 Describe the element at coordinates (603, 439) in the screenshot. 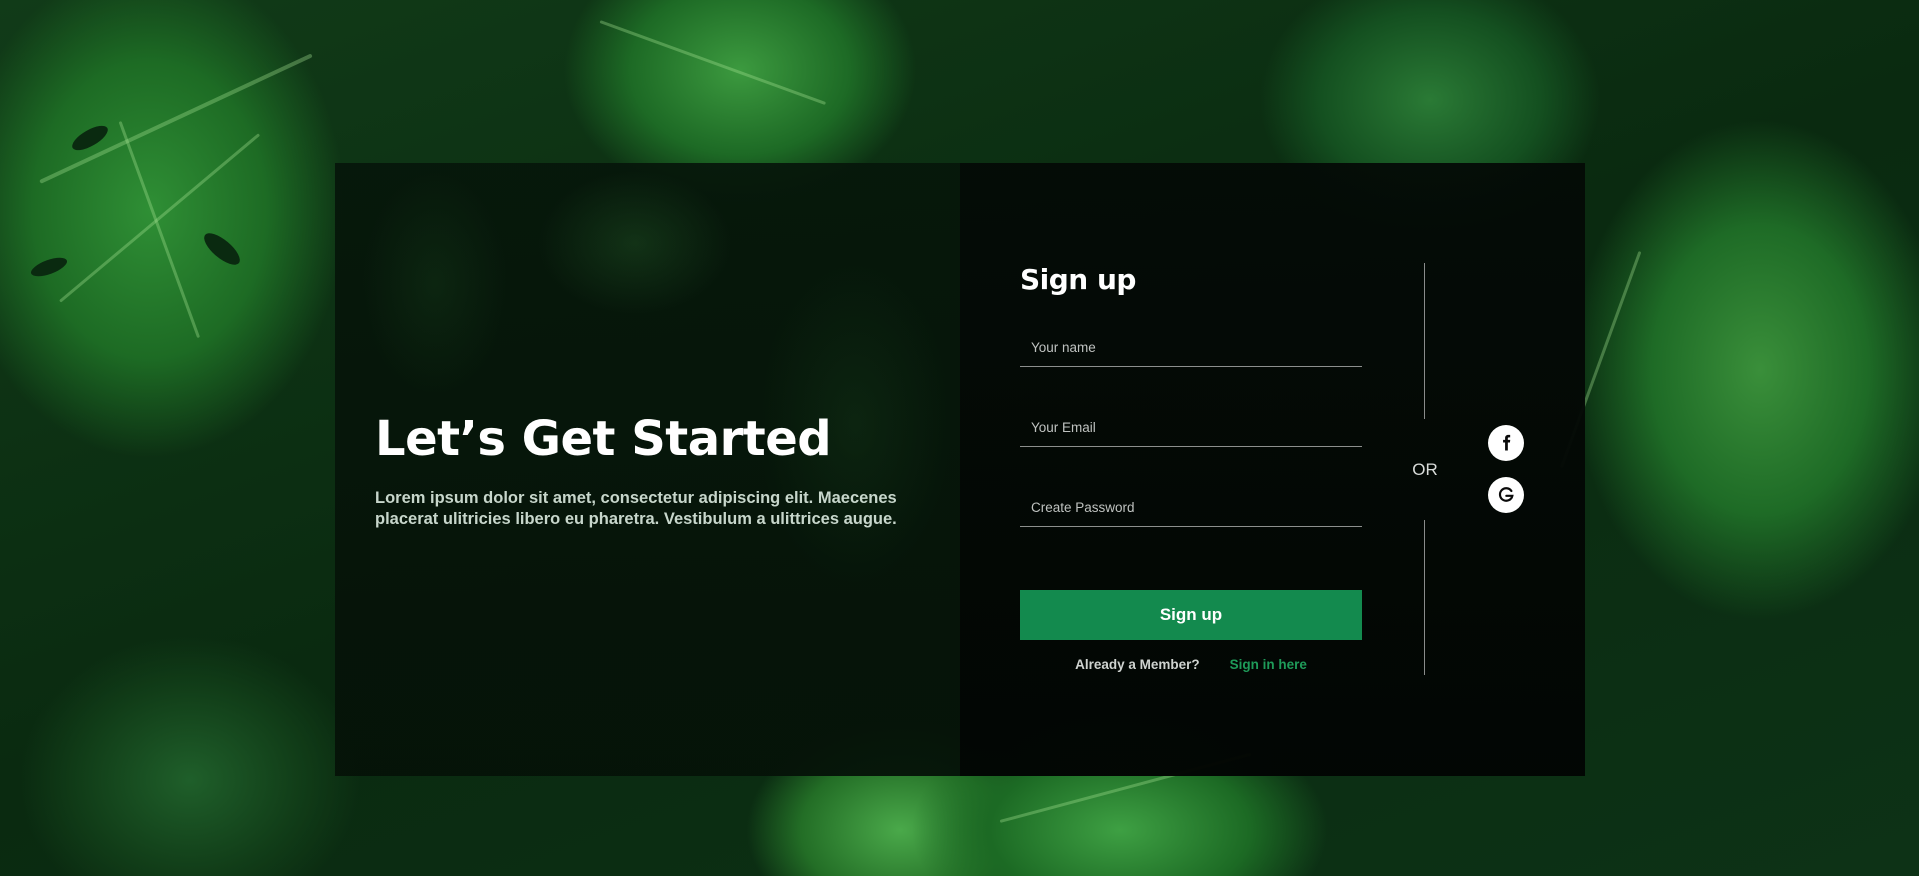

I see `hero-title: Let’s Get Started` at that location.